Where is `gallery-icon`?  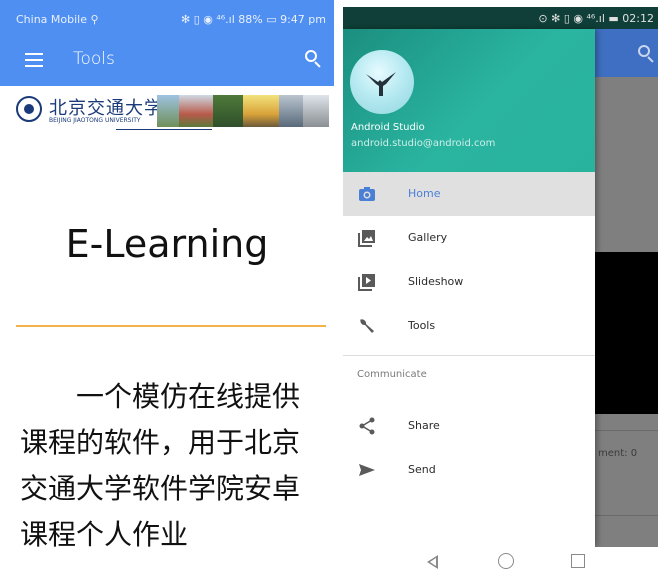 gallery-icon is located at coordinates (366, 238).